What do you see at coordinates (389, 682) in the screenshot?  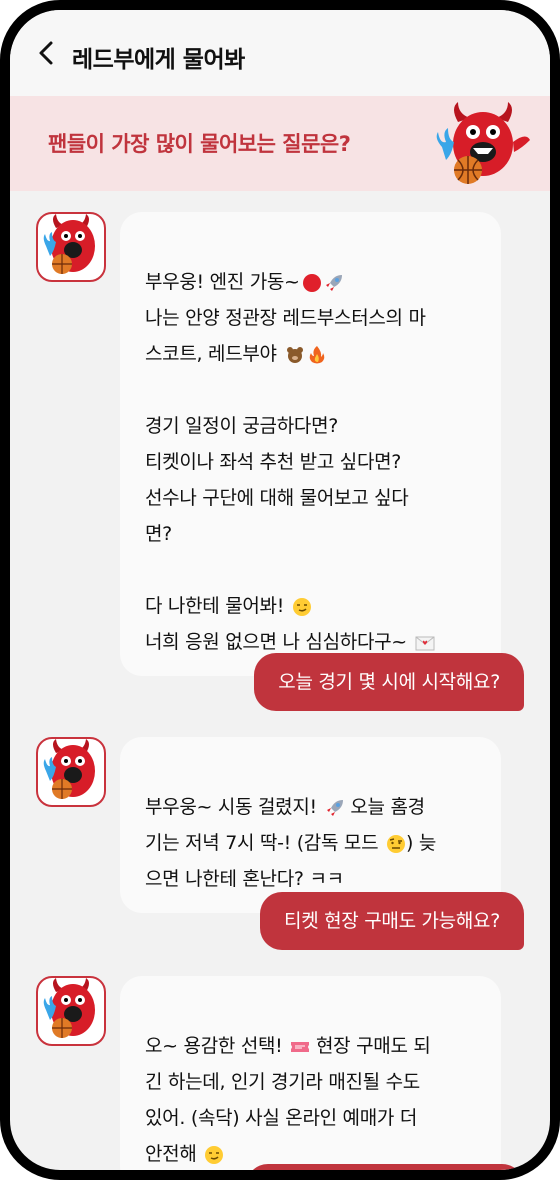 I see `user-message: 오늘 경기 몇 시에 시작해요?` at bounding box center [389, 682].